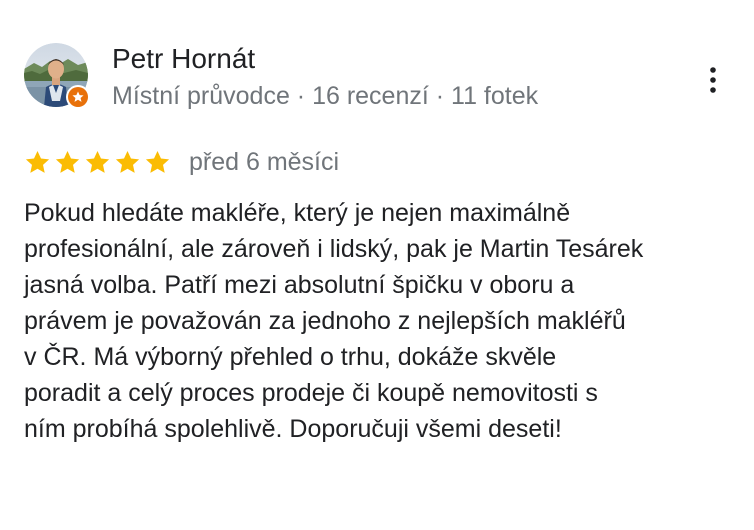  I want to click on star-rating, so click(97, 162).